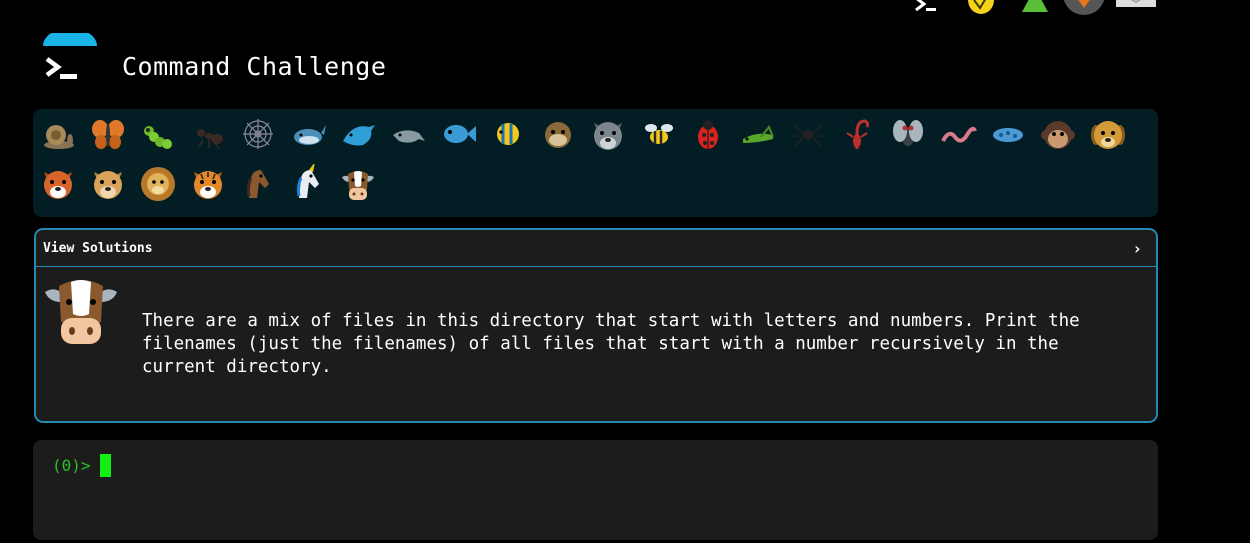 The height and width of the screenshot is (543, 1250). I want to click on level-cat-icon, so click(108, 183).